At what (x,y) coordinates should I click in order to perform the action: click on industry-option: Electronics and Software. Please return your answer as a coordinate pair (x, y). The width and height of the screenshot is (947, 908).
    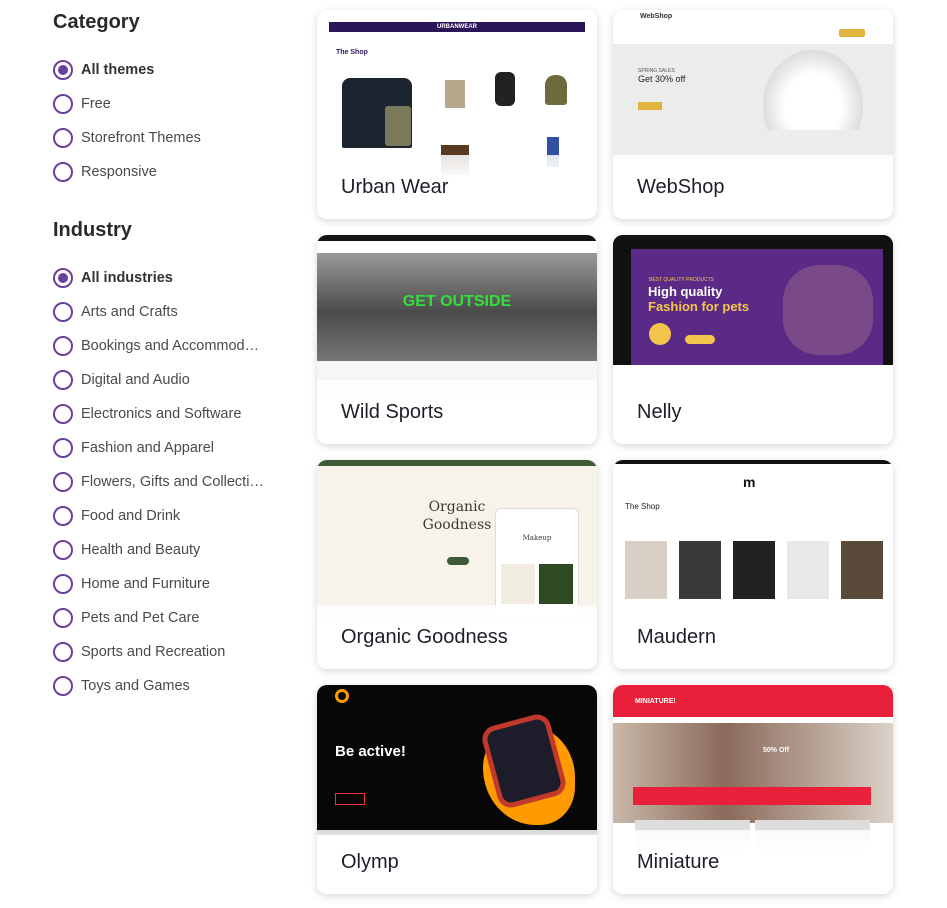
    Looking at the image, I should click on (163, 414).